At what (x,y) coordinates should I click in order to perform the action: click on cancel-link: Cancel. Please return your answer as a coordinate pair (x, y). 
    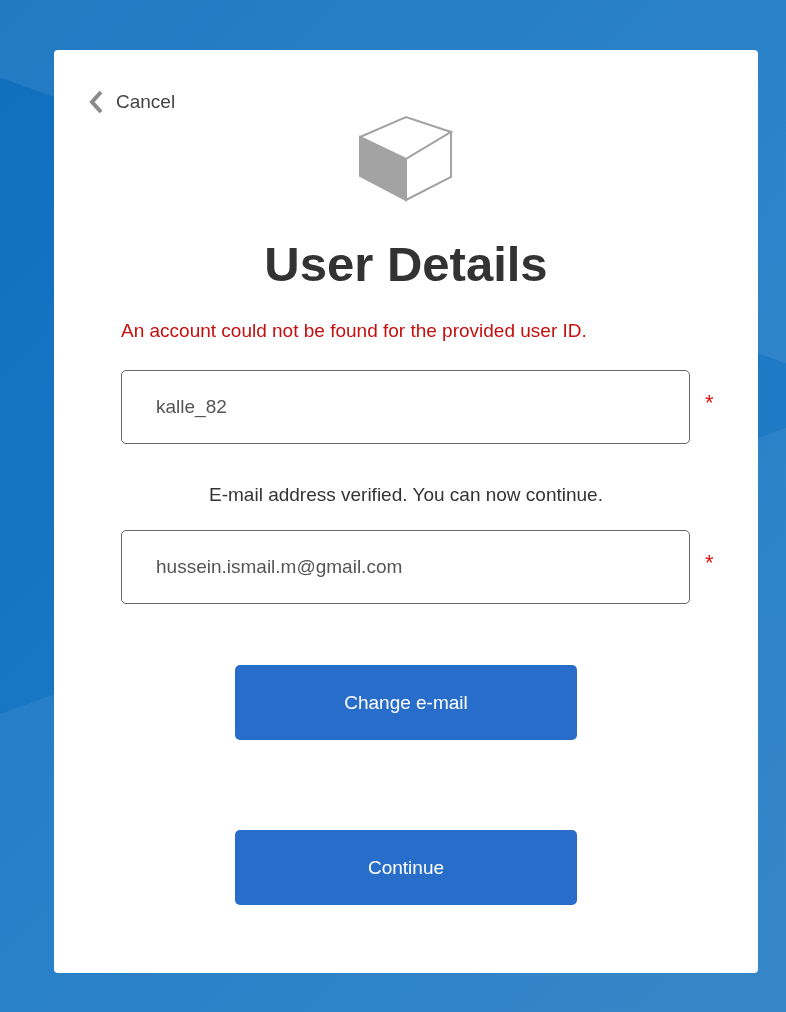
    Looking at the image, I should click on (132, 102).